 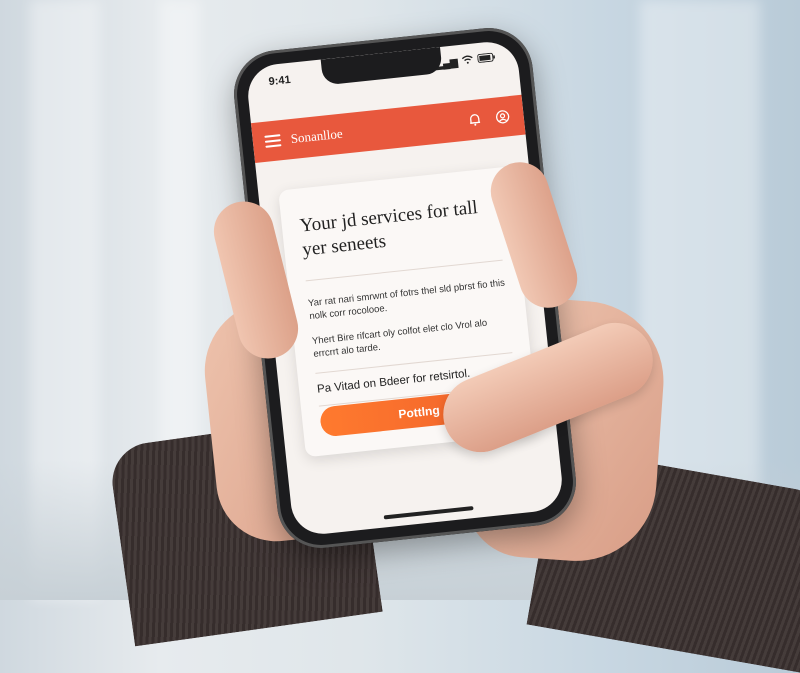 What do you see at coordinates (475, 120) in the screenshot?
I see `bell-icon` at bounding box center [475, 120].